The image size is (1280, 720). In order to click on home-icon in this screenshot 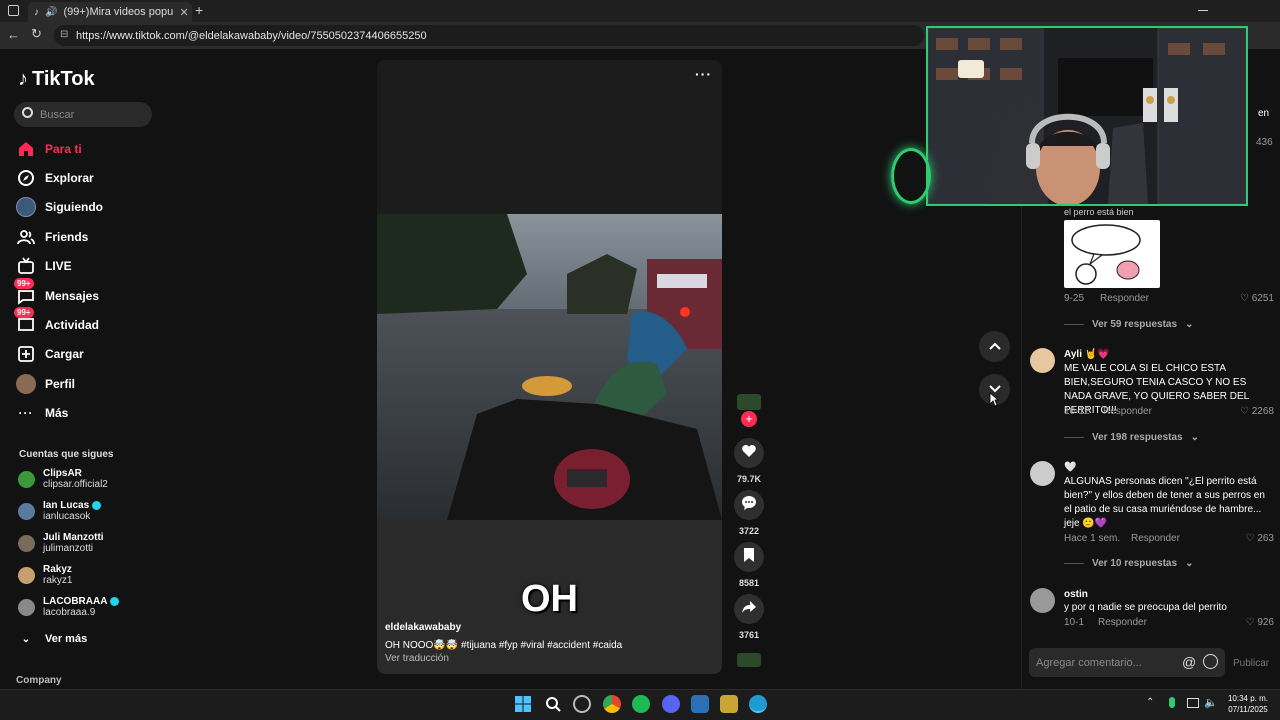, I will do `click(26, 149)`.